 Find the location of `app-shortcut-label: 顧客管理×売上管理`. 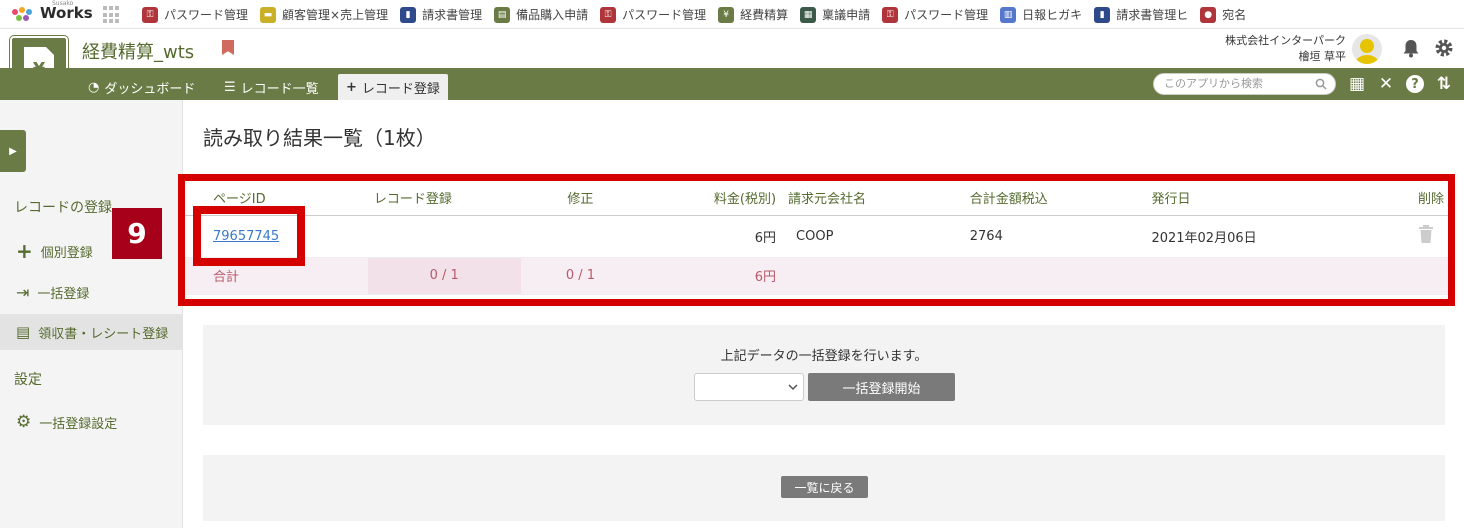

app-shortcut-label: 顧客管理×売上管理 is located at coordinates (335, 15).